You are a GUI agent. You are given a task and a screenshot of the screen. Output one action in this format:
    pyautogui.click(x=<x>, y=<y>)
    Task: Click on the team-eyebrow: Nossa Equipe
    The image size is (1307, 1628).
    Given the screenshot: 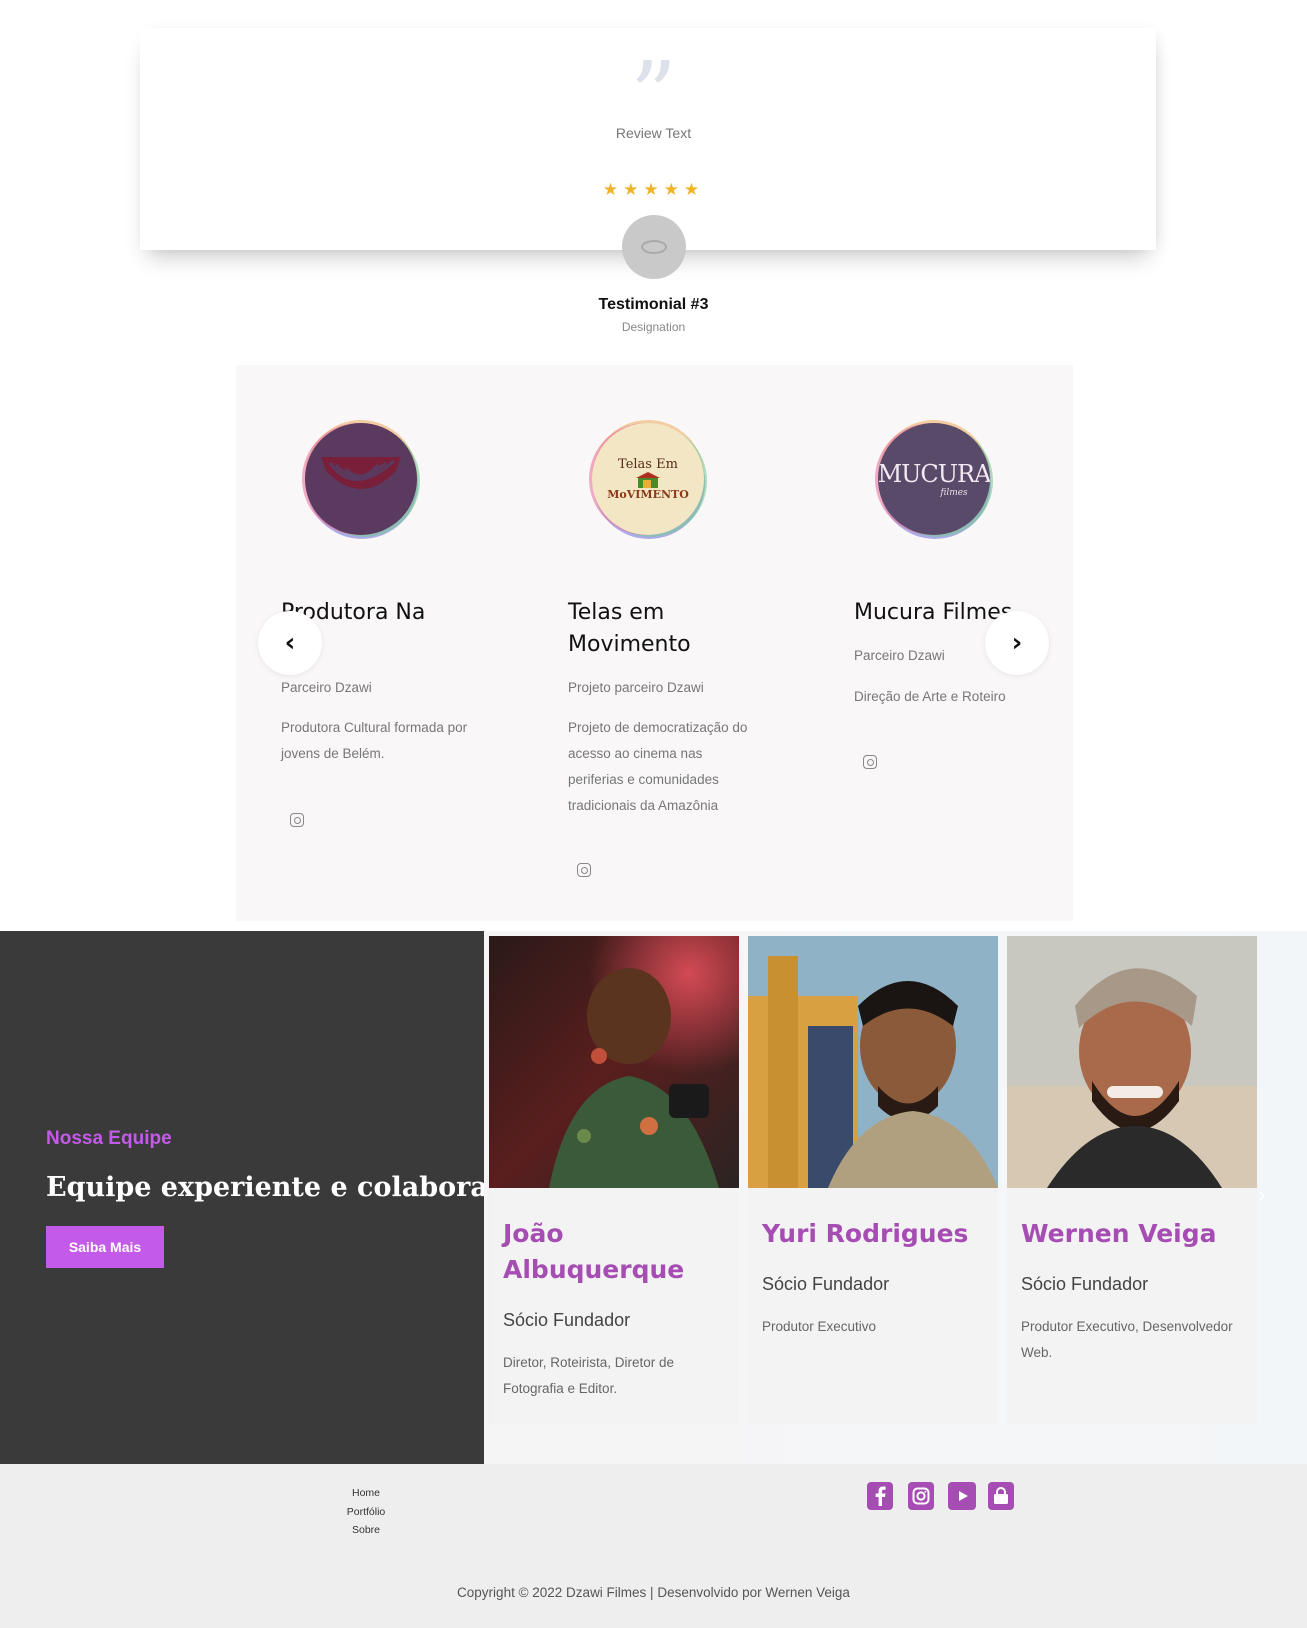 What is the action you would take?
    pyautogui.click(x=109, y=1138)
    